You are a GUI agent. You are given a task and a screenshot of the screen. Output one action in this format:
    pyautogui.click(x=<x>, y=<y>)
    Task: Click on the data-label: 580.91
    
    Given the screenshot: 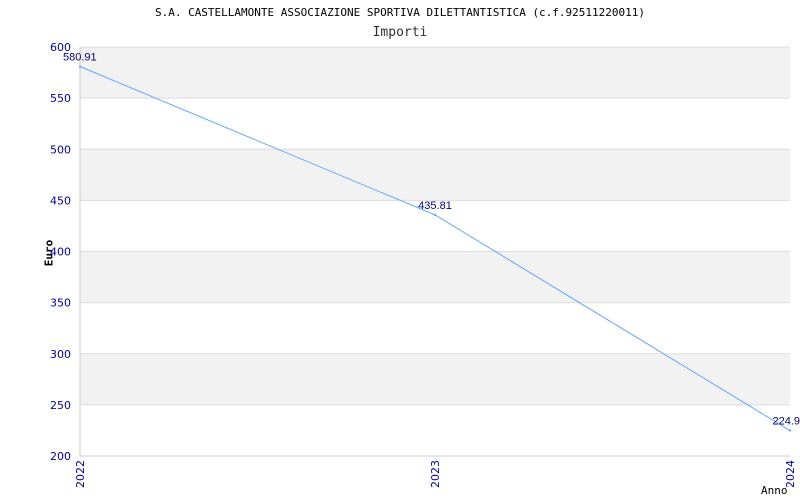 What is the action you would take?
    pyautogui.click(x=80, y=58)
    